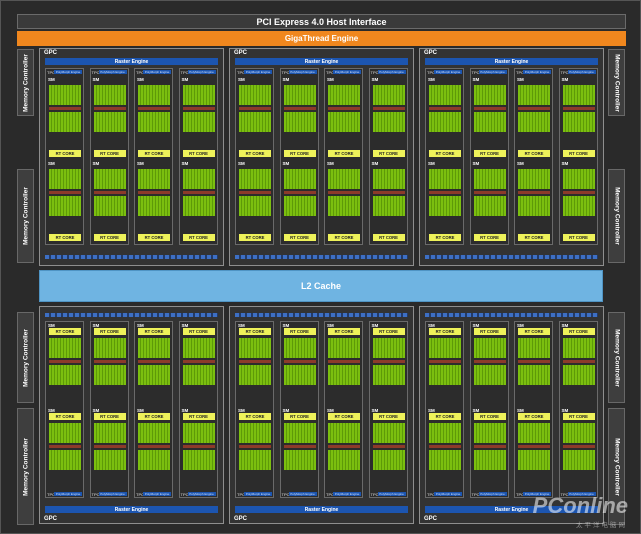  I want to click on l2-cache: L2 Cache, so click(321, 286).